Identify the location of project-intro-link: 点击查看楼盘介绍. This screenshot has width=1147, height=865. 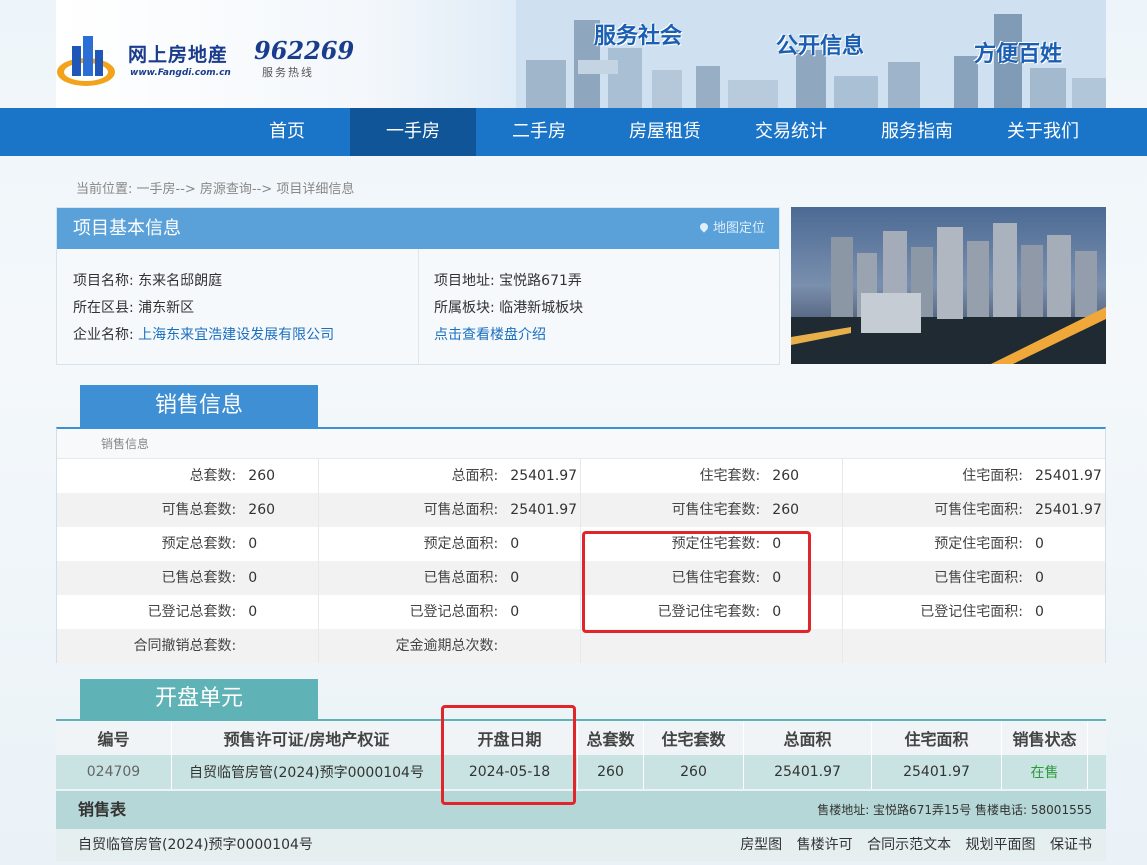
(490, 335).